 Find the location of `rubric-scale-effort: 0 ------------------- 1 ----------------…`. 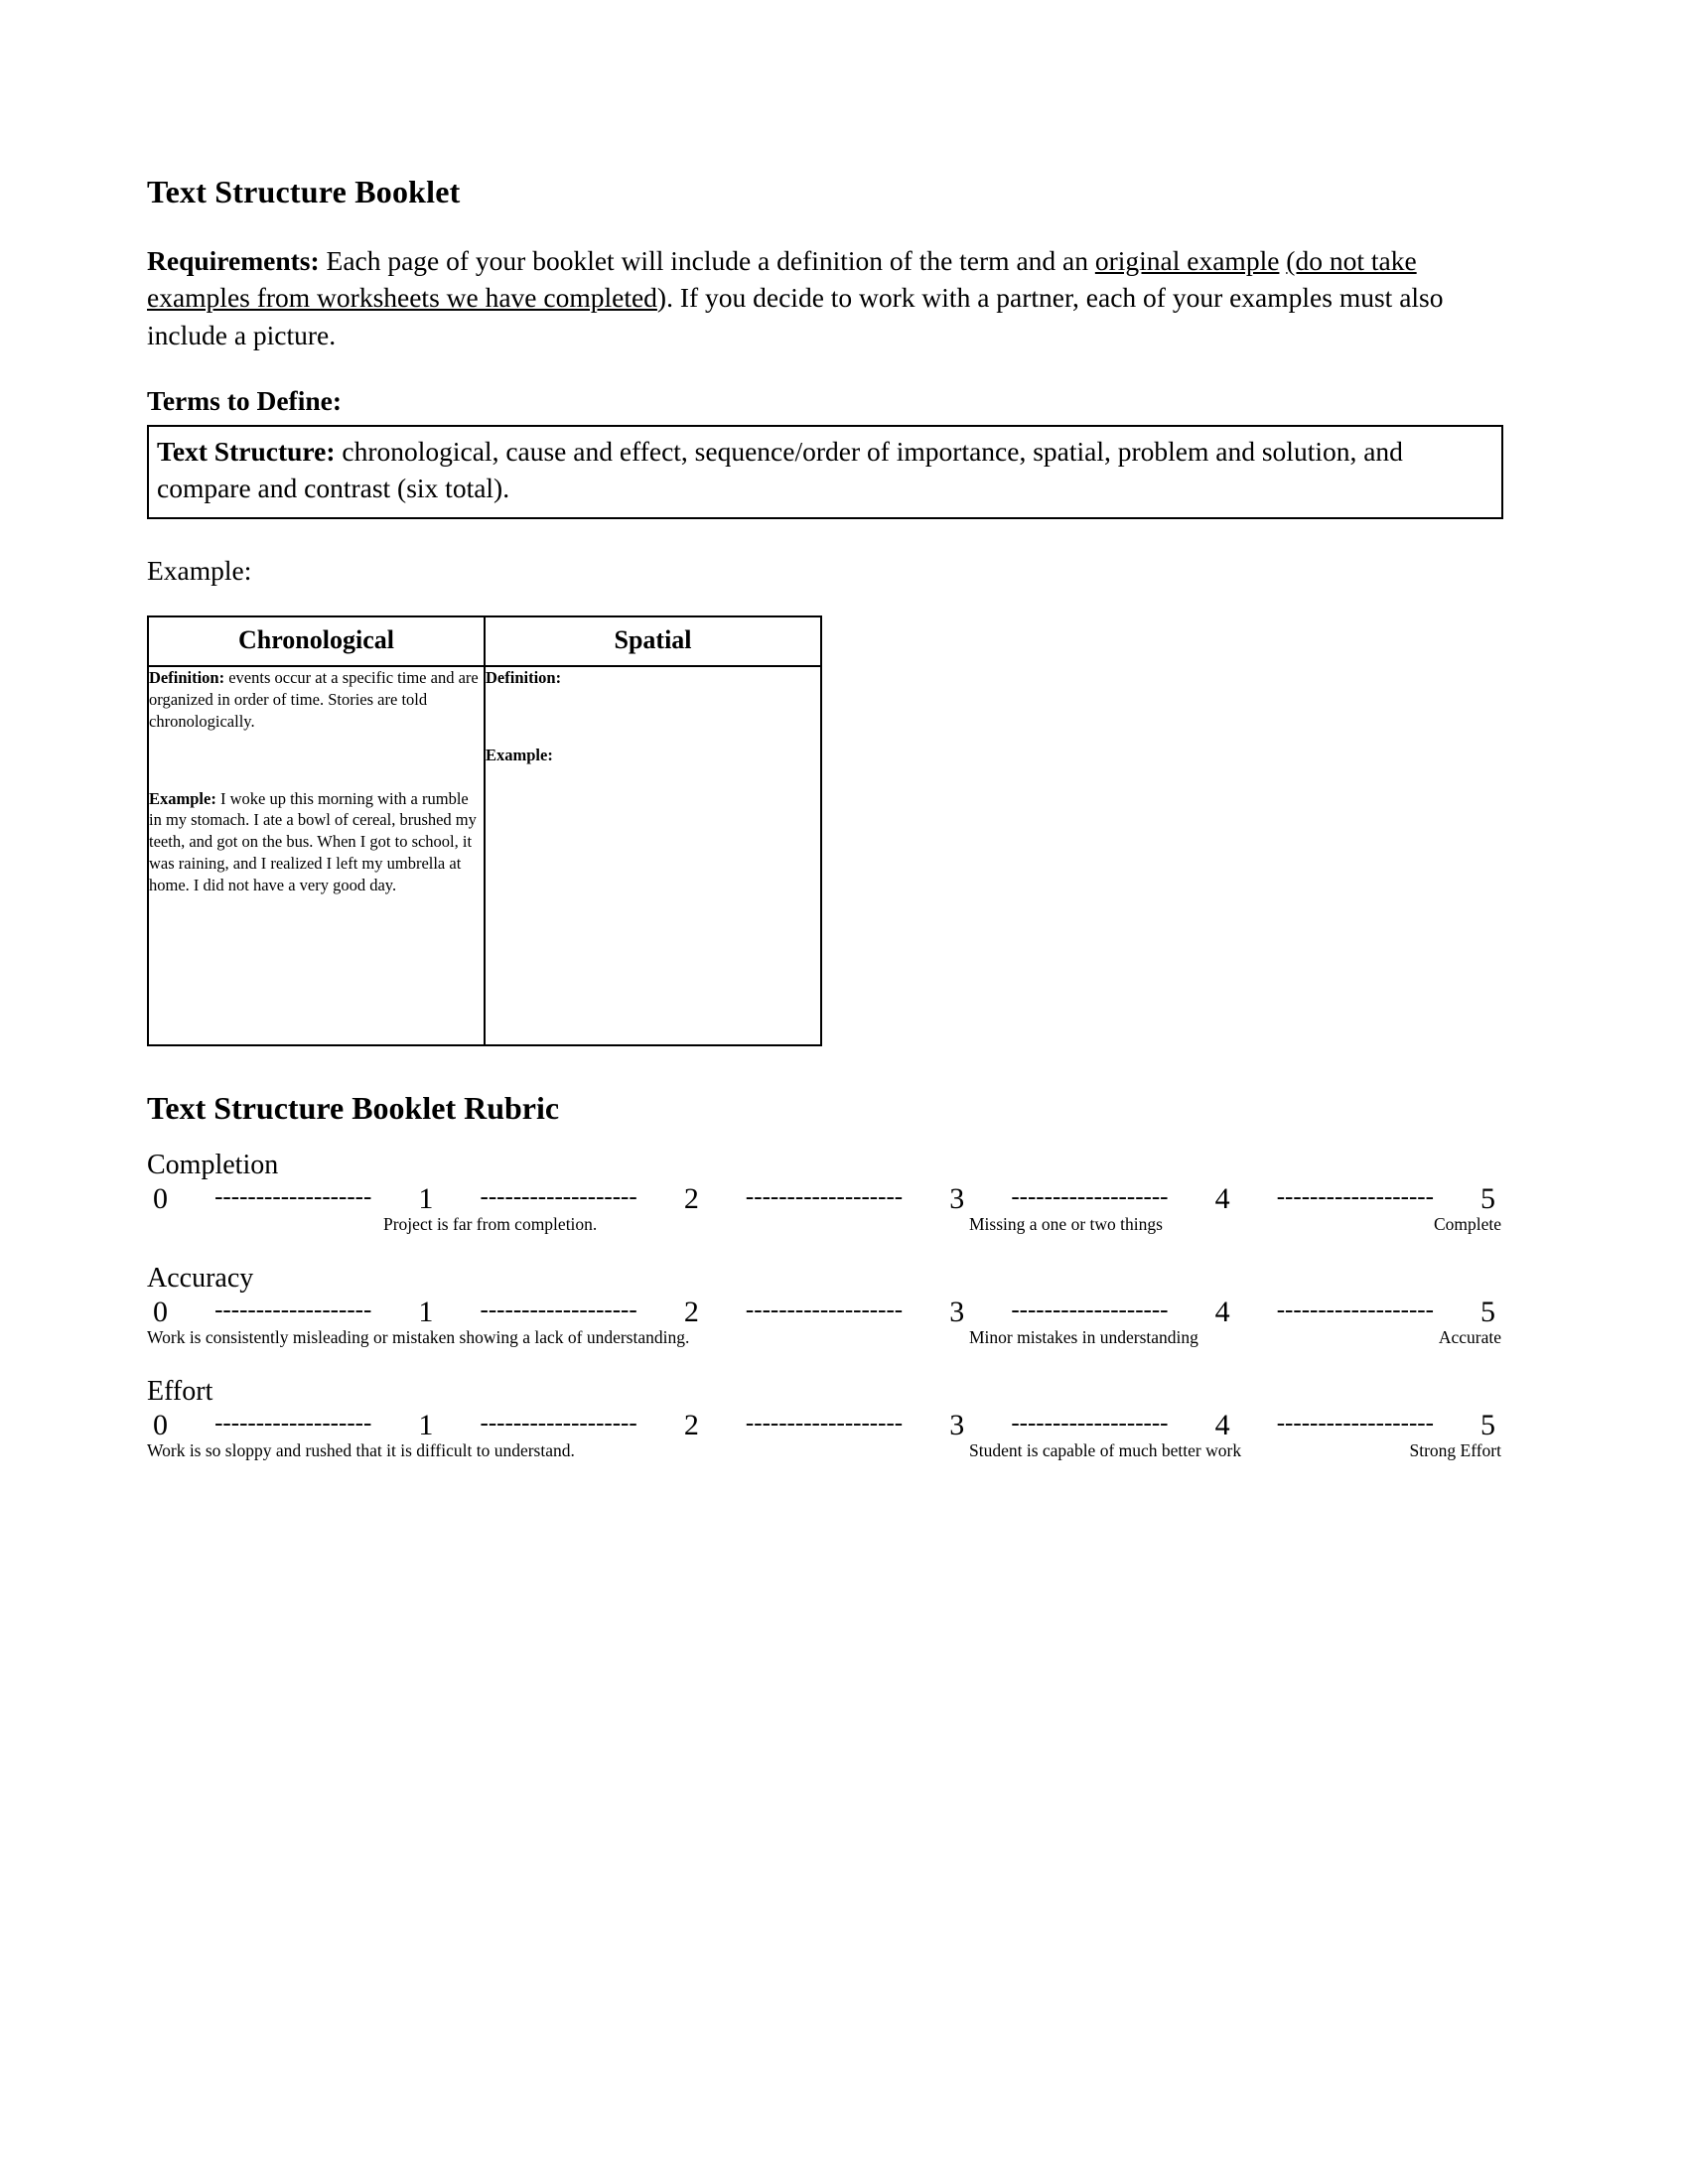

rubric-scale-effort: 0 ------------------- 1 ----------------… is located at coordinates (824, 1425).